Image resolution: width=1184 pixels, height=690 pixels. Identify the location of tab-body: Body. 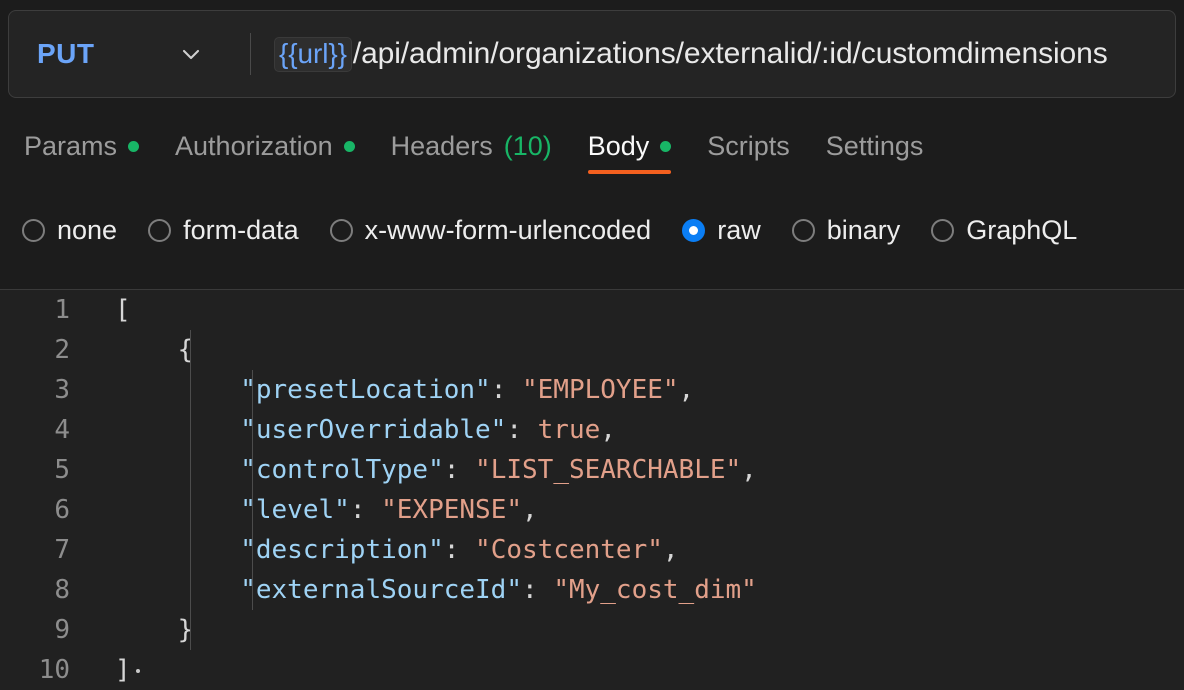
(630, 147).